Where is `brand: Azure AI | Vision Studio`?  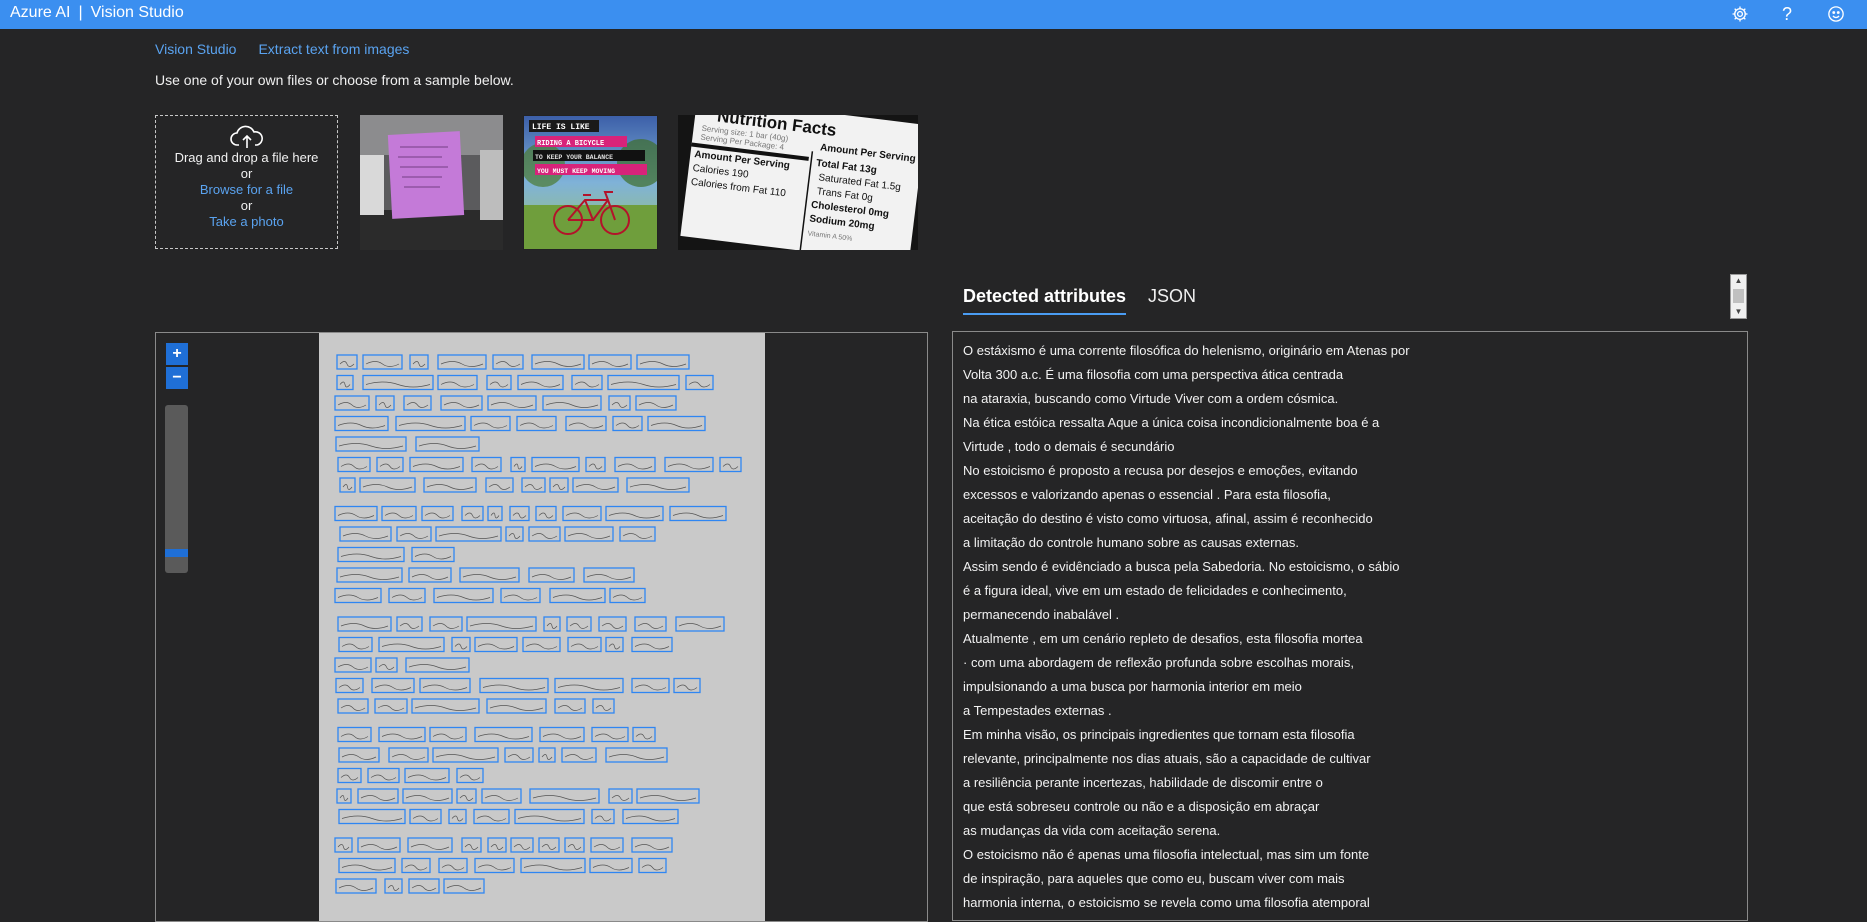
brand: Azure AI | Vision Studio is located at coordinates (97, 13).